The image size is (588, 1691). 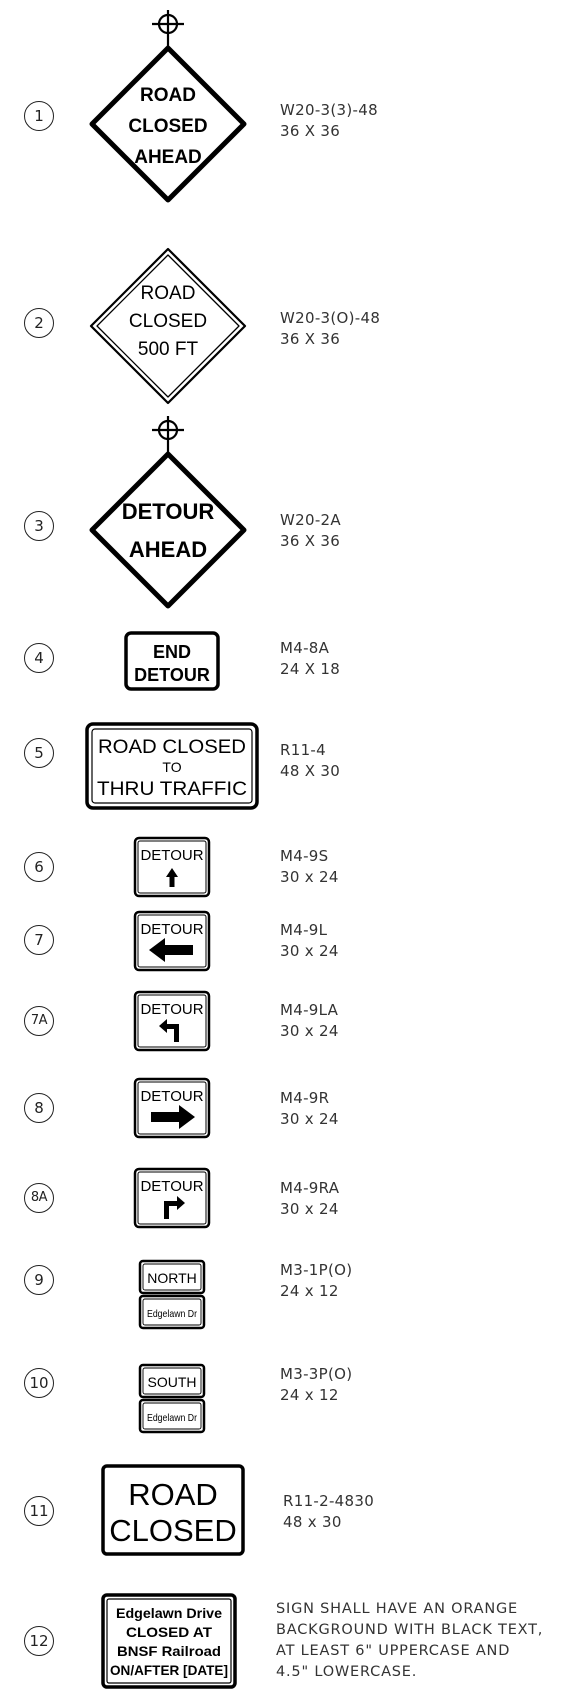 I want to click on sign-code: M4-9LA, so click(x=309, y=1010).